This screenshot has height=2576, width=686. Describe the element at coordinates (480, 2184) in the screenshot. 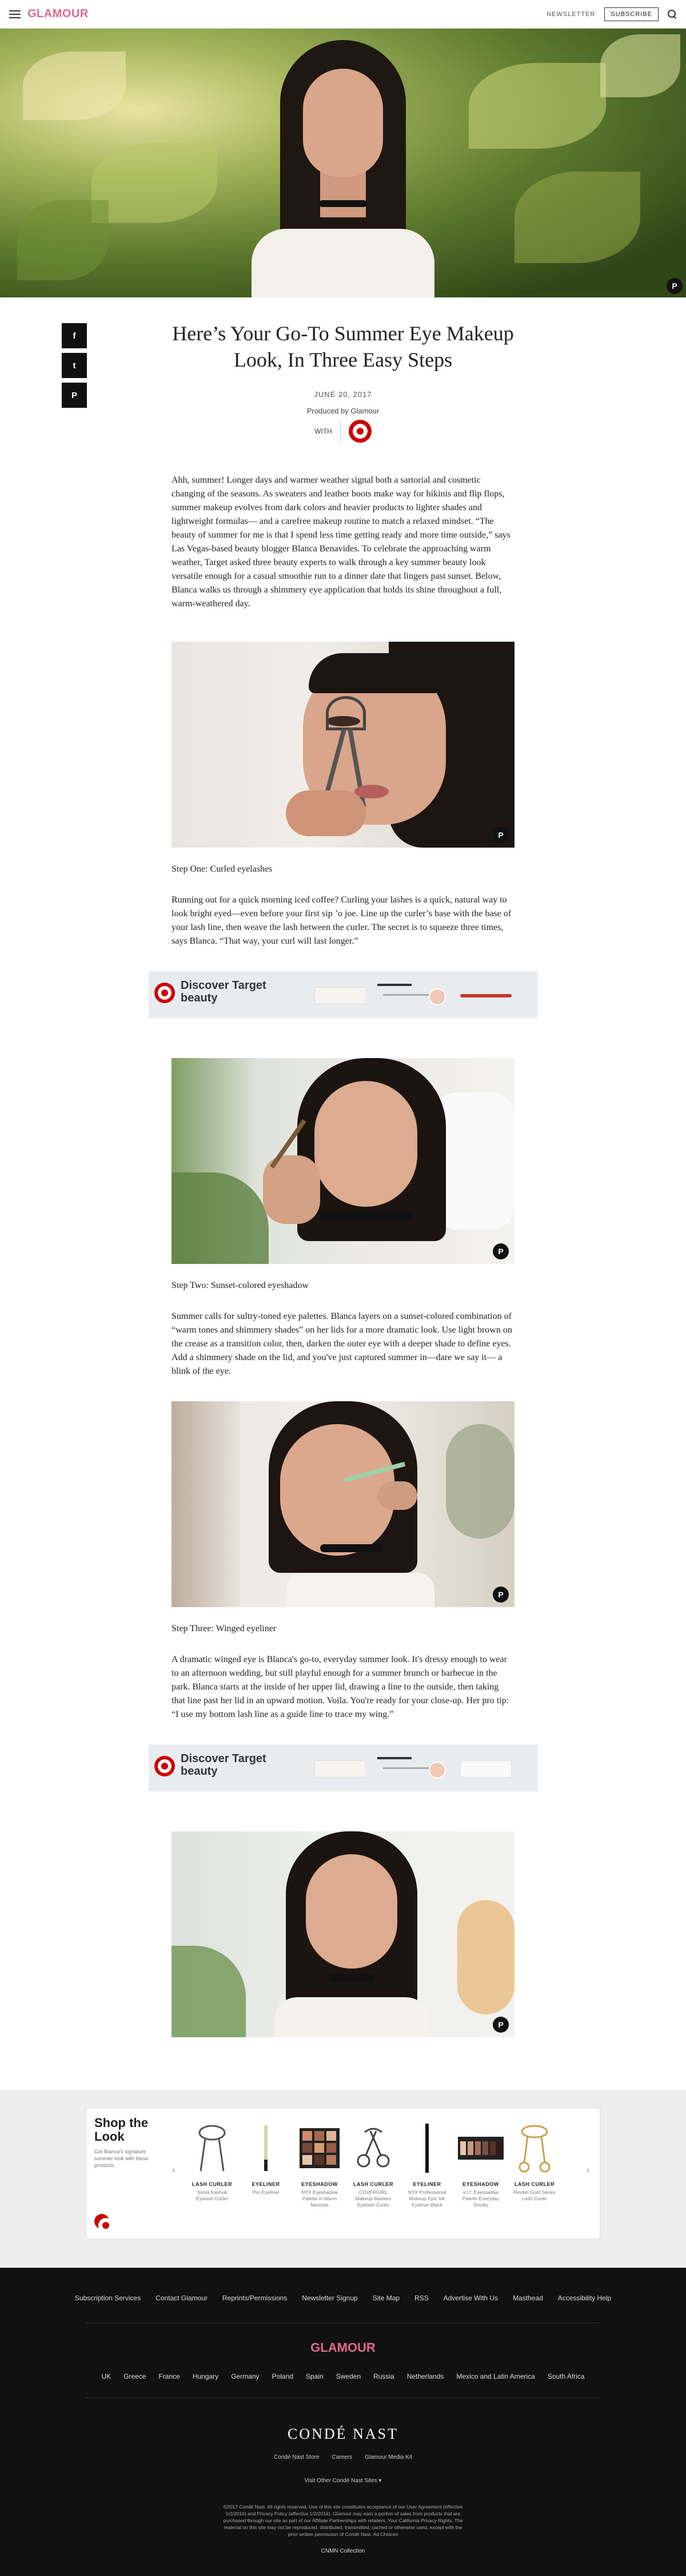

I see `shop-item-category: EYESHADOW` at that location.